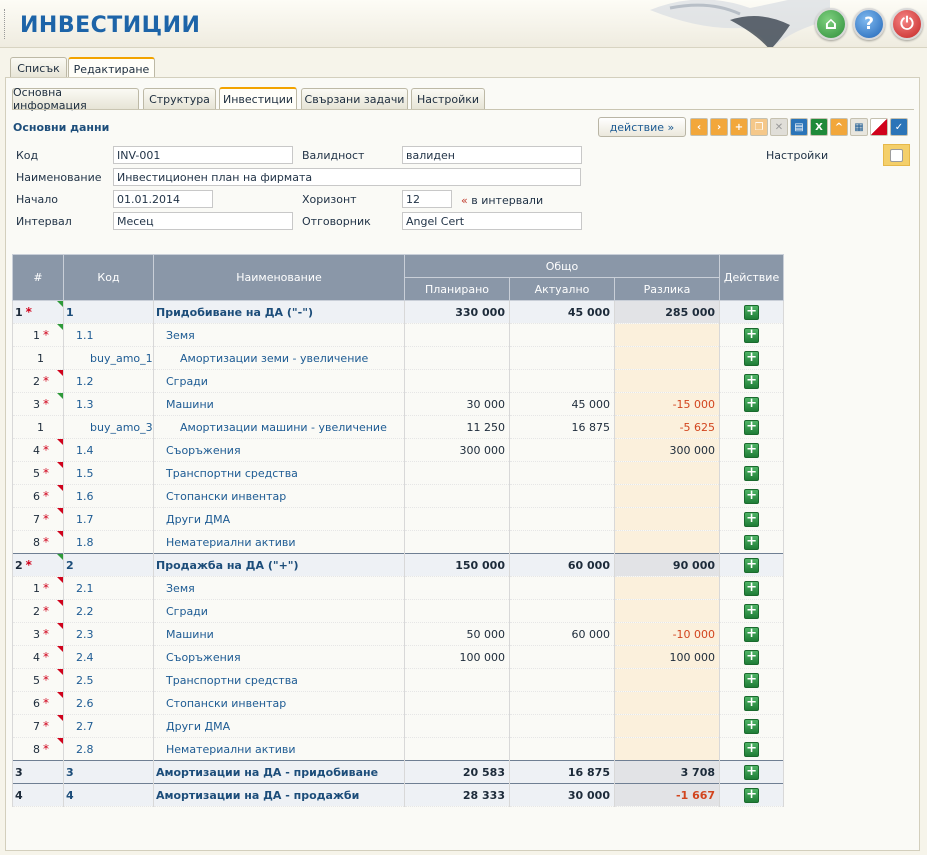 The height and width of the screenshot is (855, 927). What do you see at coordinates (799, 127) in the screenshot?
I see `print-icon: ▤` at bounding box center [799, 127].